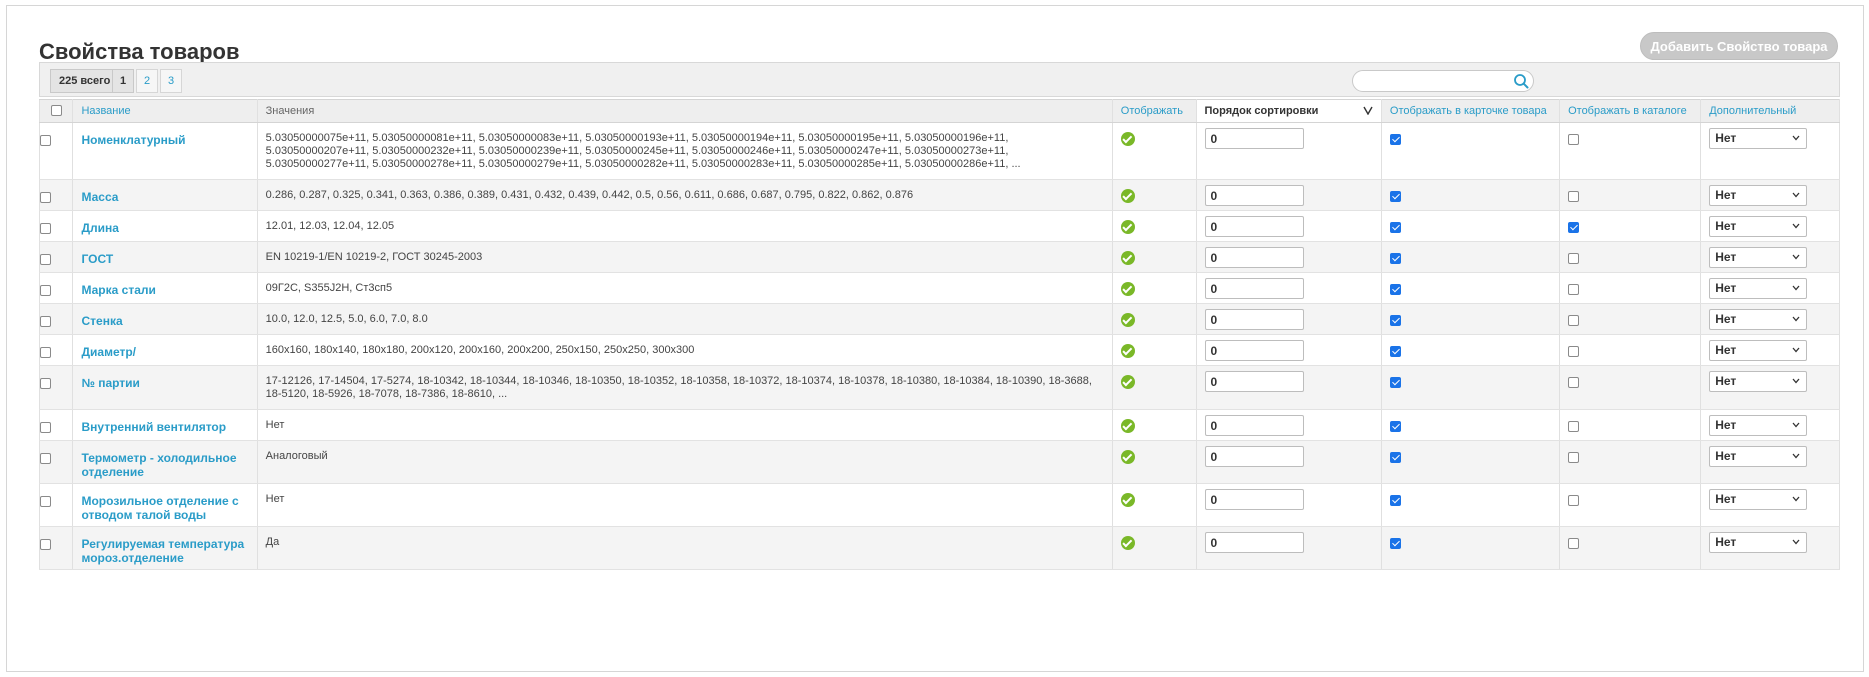 The width and height of the screenshot is (1869, 677). Describe the element at coordinates (1288, 111) in the screenshot. I see `column-sort-header: Порядок сортировки` at that location.